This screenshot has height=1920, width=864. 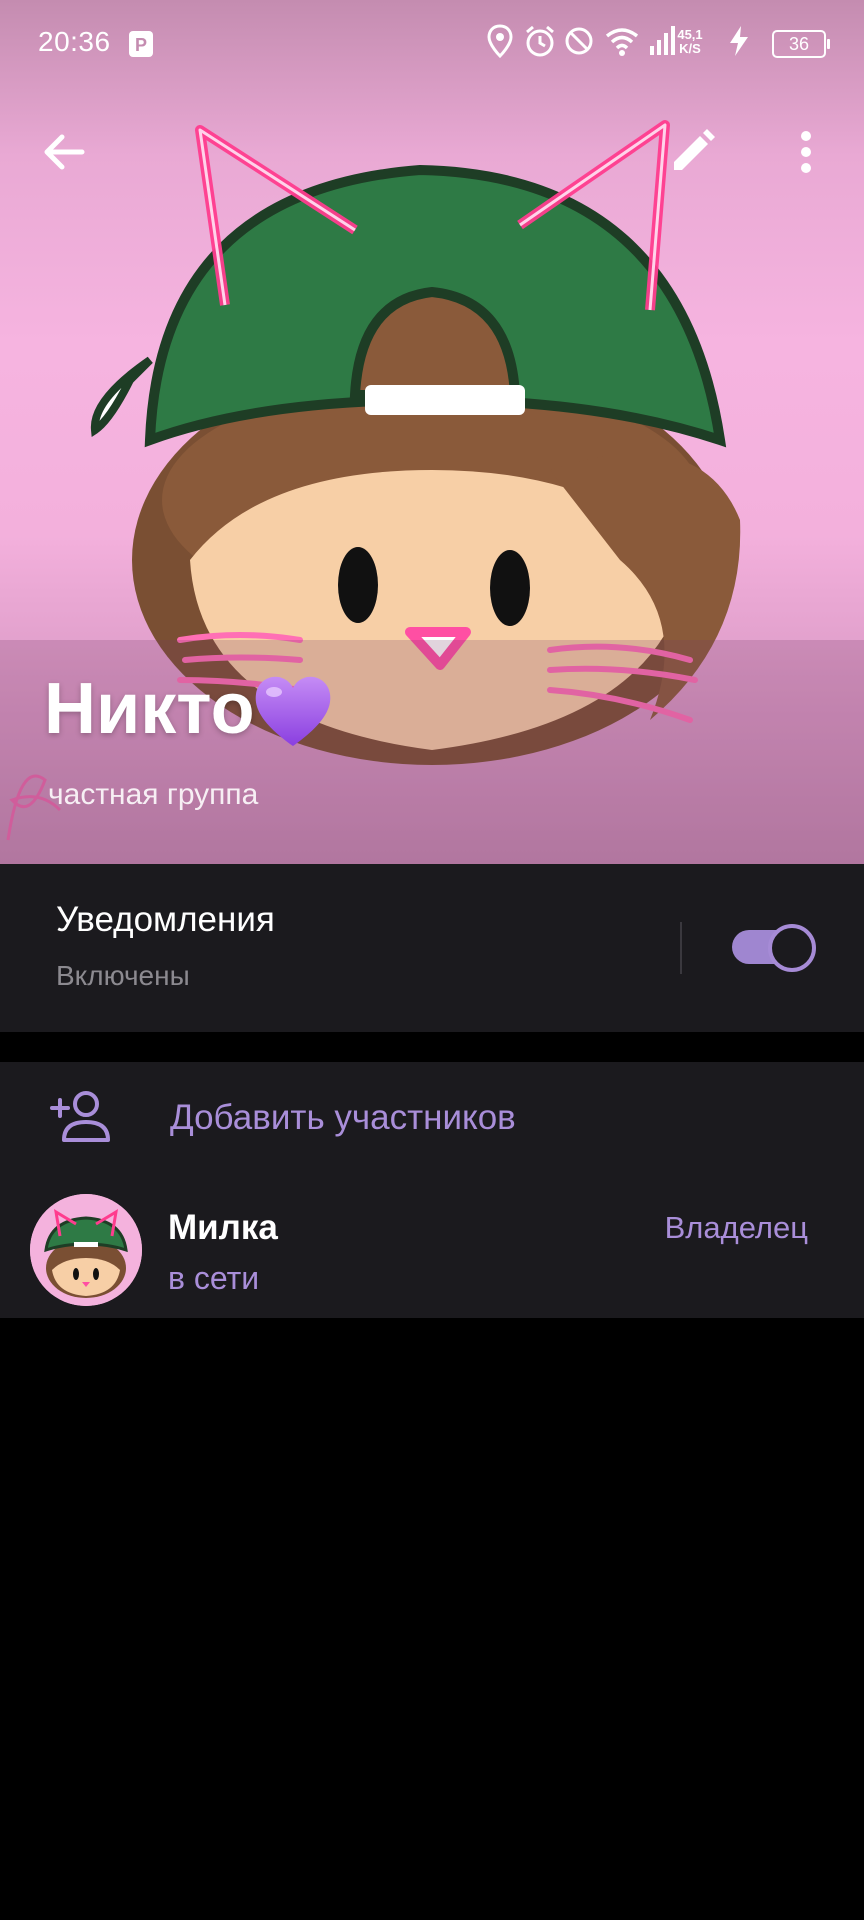 I want to click on arrow-left-icon, so click(x=64, y=152).